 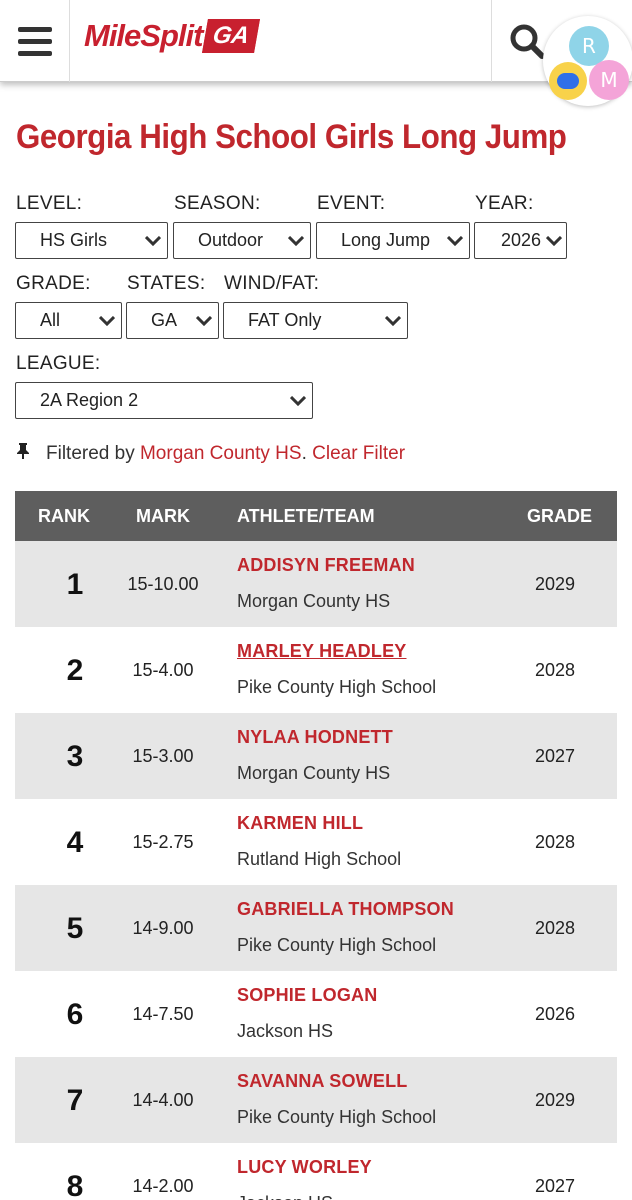 I want to click on level-value: HS Girls, so click(x=73, y=240).